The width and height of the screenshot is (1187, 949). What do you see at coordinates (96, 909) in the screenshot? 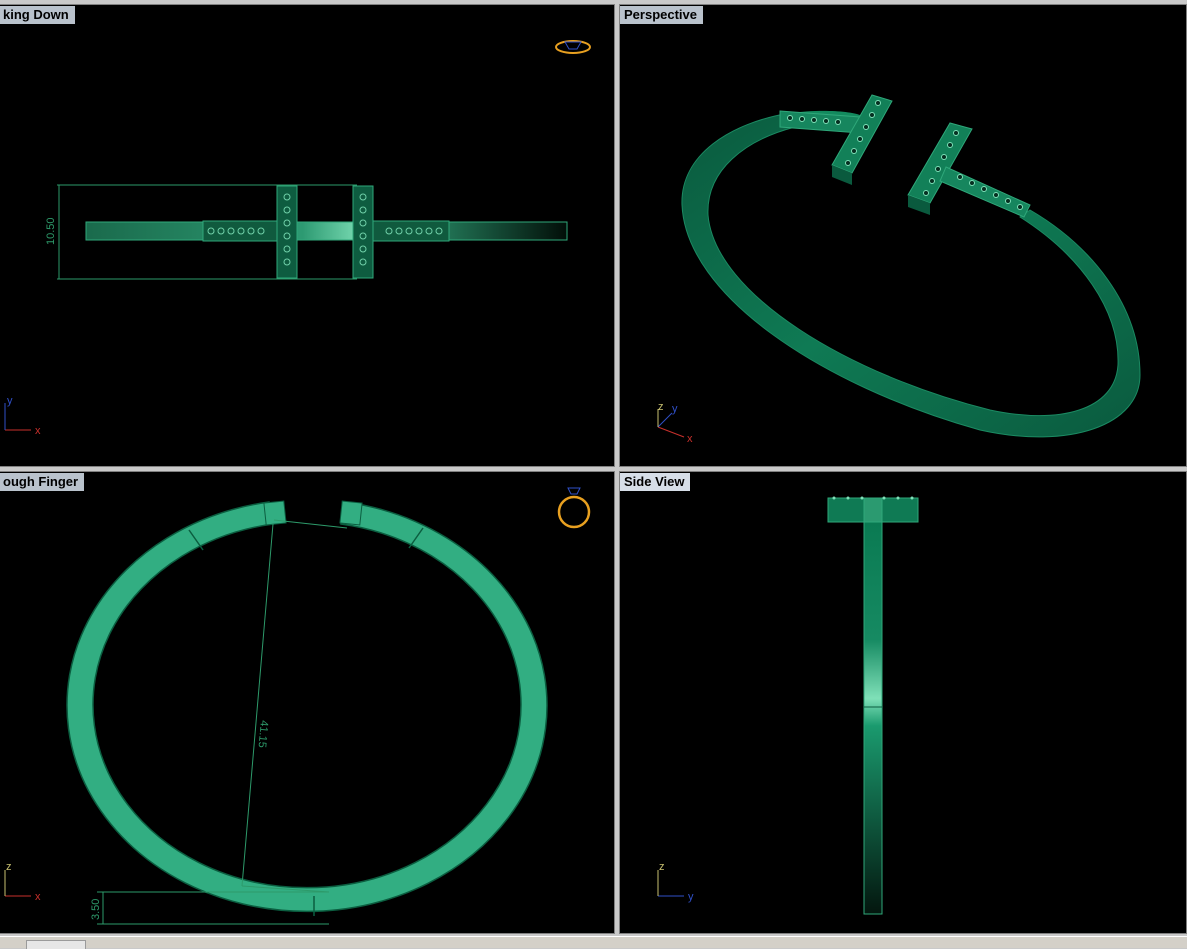
I see `dimension-thickness-label: 3.50` at bounding box center [96, 909].